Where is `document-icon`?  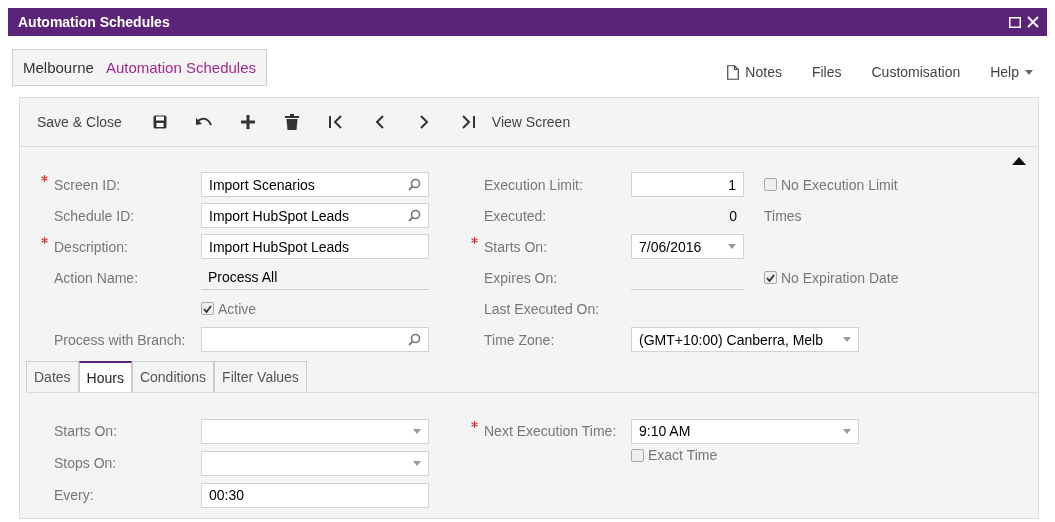
document-icon is located at coordinates (733, 72).